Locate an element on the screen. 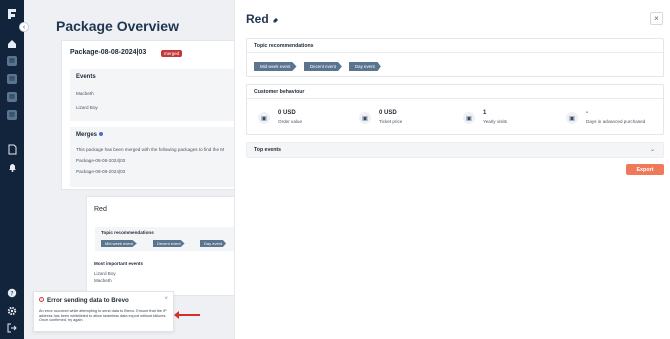  metric-value: - is located at coordinates (587, 113).